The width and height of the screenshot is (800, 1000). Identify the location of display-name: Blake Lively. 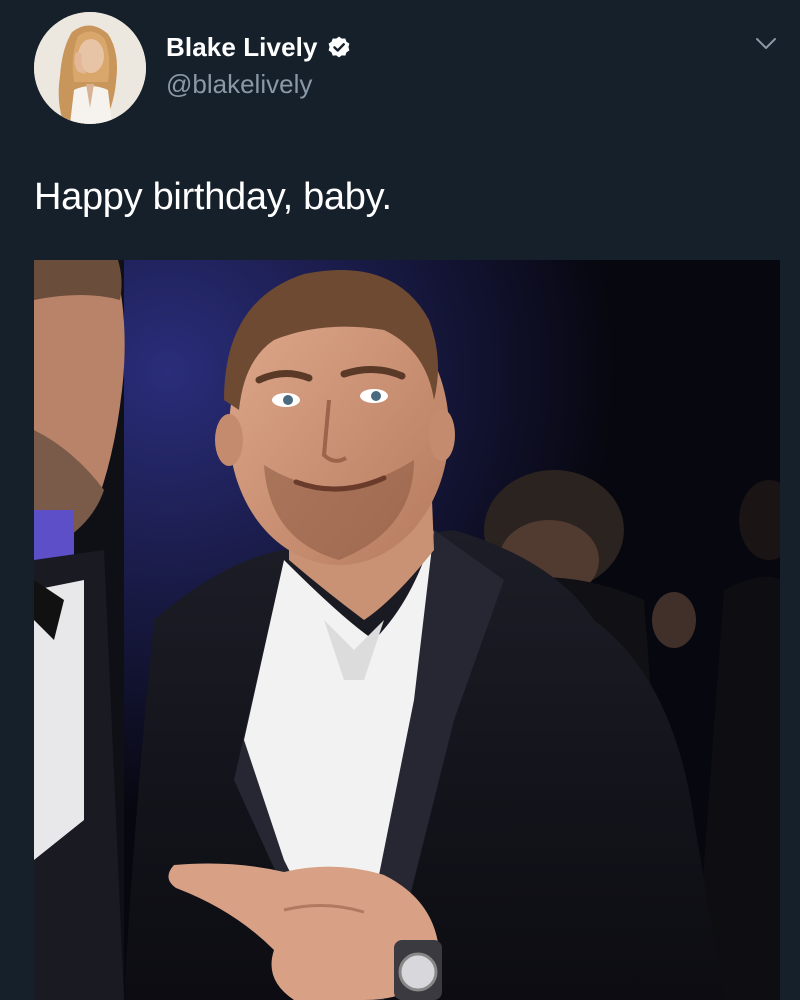
(242, 47).